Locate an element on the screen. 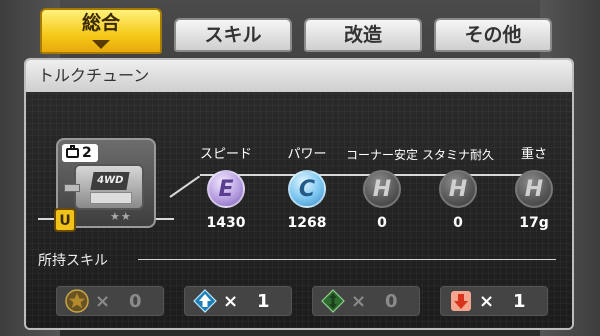  part-level: 2 is located at coordinates (87, 153).